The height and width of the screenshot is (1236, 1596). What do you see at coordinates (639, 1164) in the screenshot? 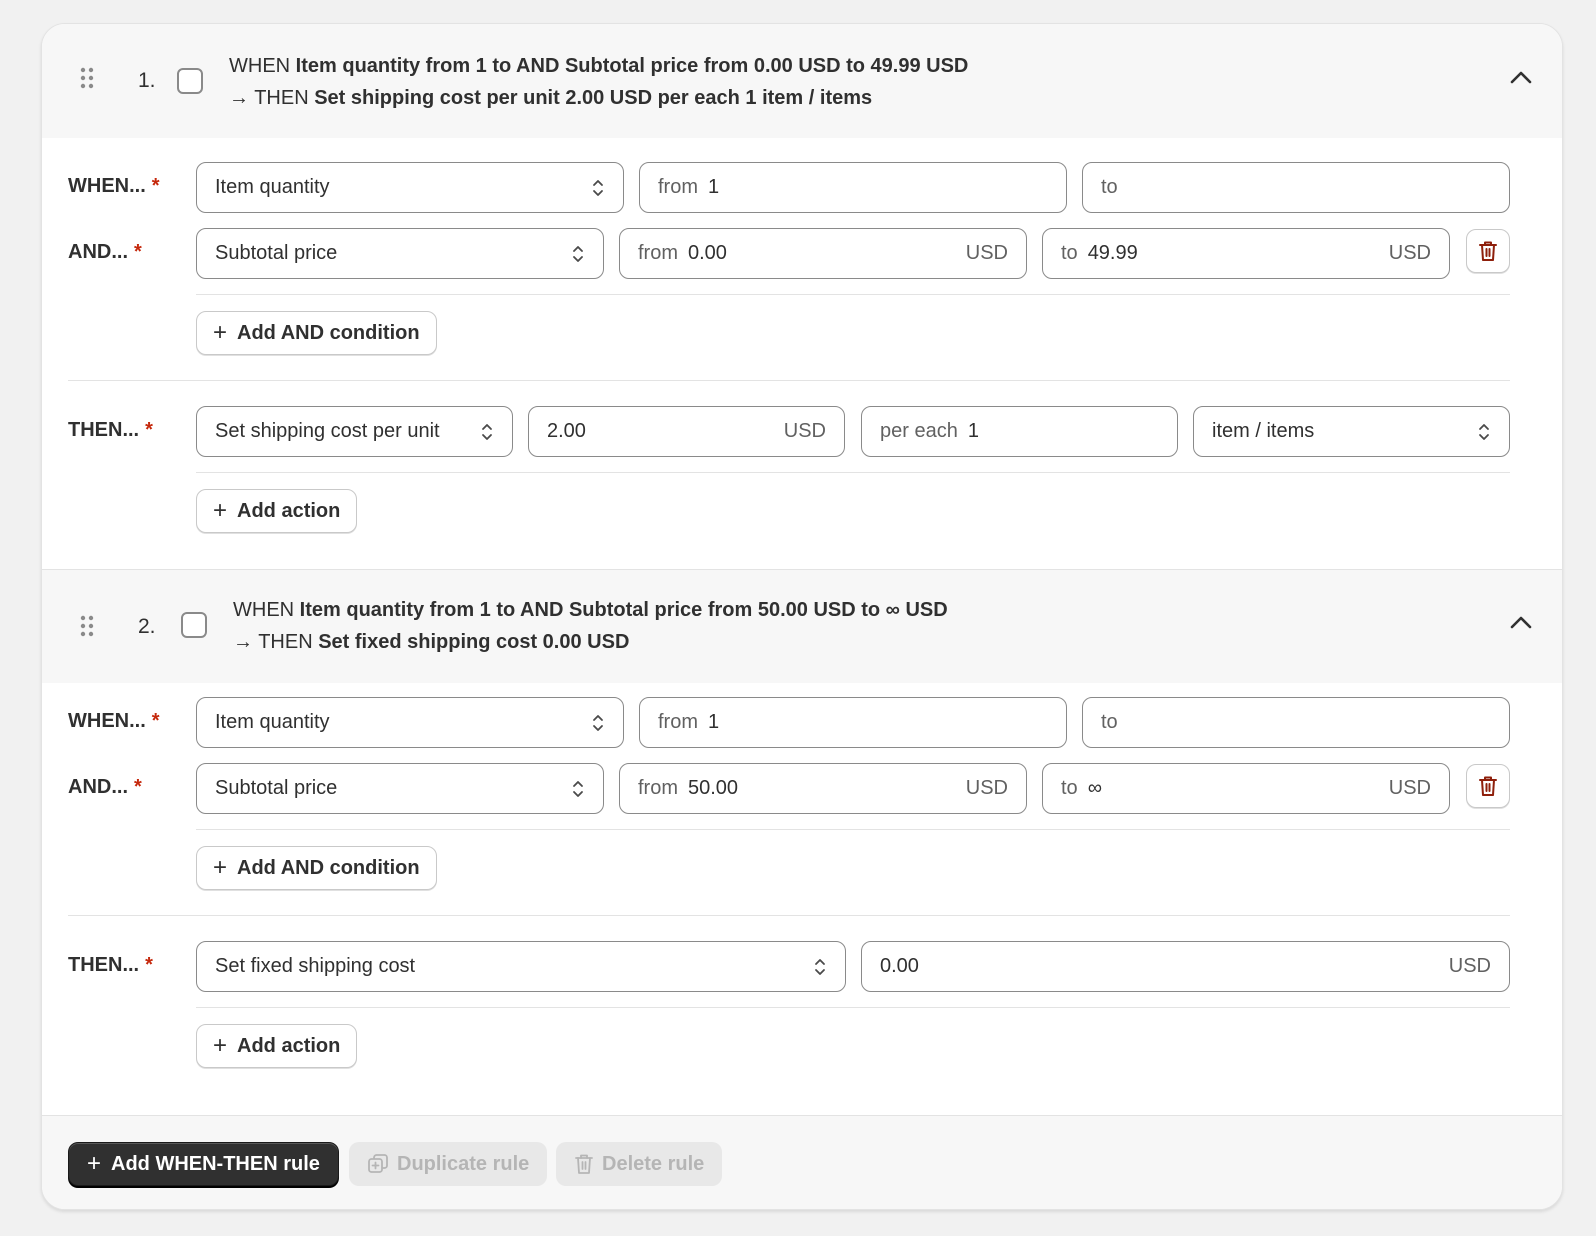
I see `delete-rule-button: Delete rule` at bounding box center [639, 1164].